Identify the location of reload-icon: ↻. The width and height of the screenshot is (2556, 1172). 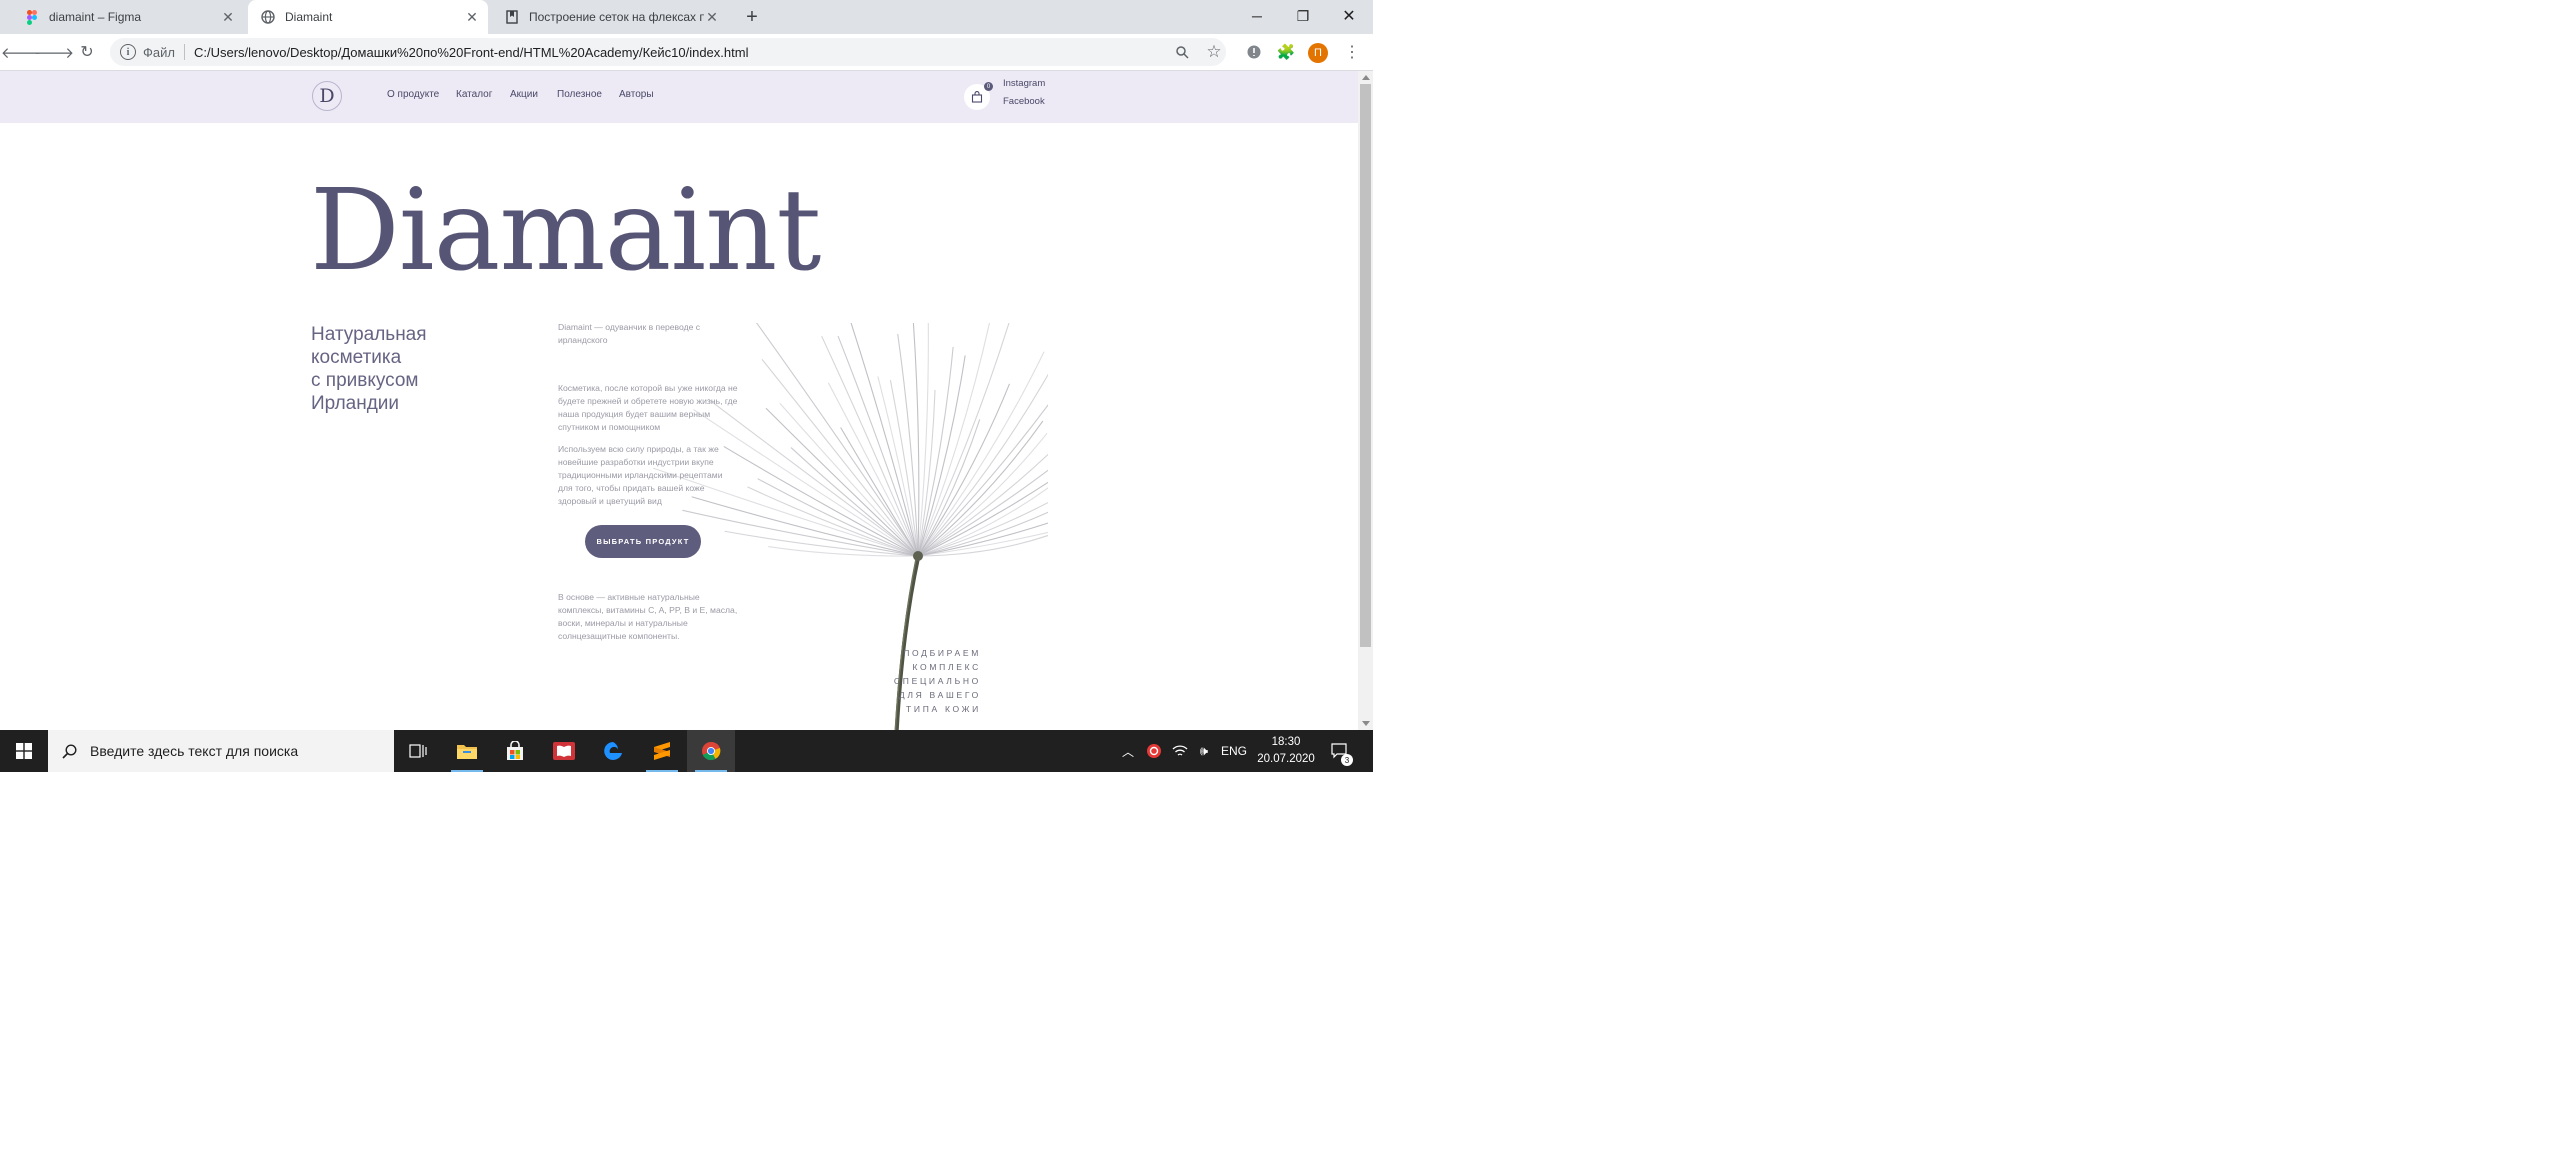
(87, 52).